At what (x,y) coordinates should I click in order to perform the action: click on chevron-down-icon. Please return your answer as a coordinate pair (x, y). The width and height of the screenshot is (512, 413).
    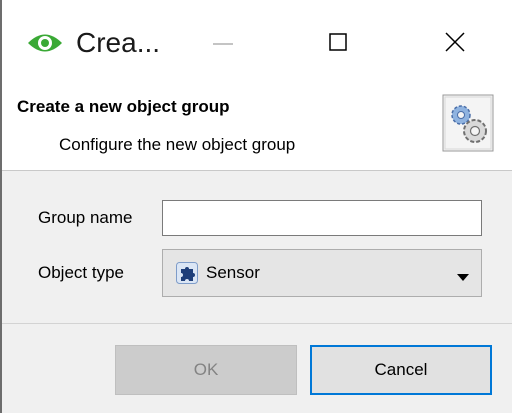
    Looking at the image, I should click on (463, 275).